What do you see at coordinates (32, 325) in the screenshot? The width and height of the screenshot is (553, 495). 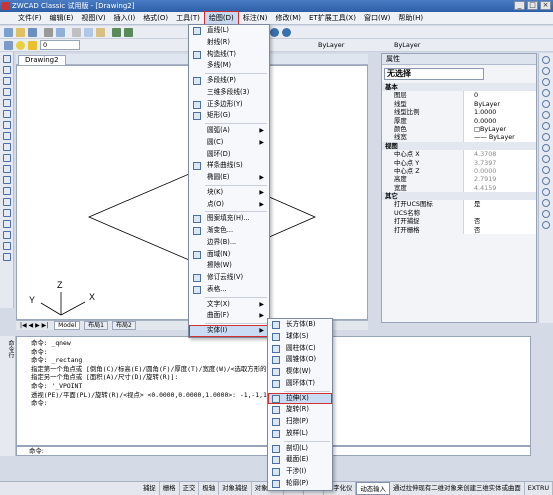 I see `layout-nav-arrows: |◀ ◀ ▶ ▶|` at bounding box center [32, 325].